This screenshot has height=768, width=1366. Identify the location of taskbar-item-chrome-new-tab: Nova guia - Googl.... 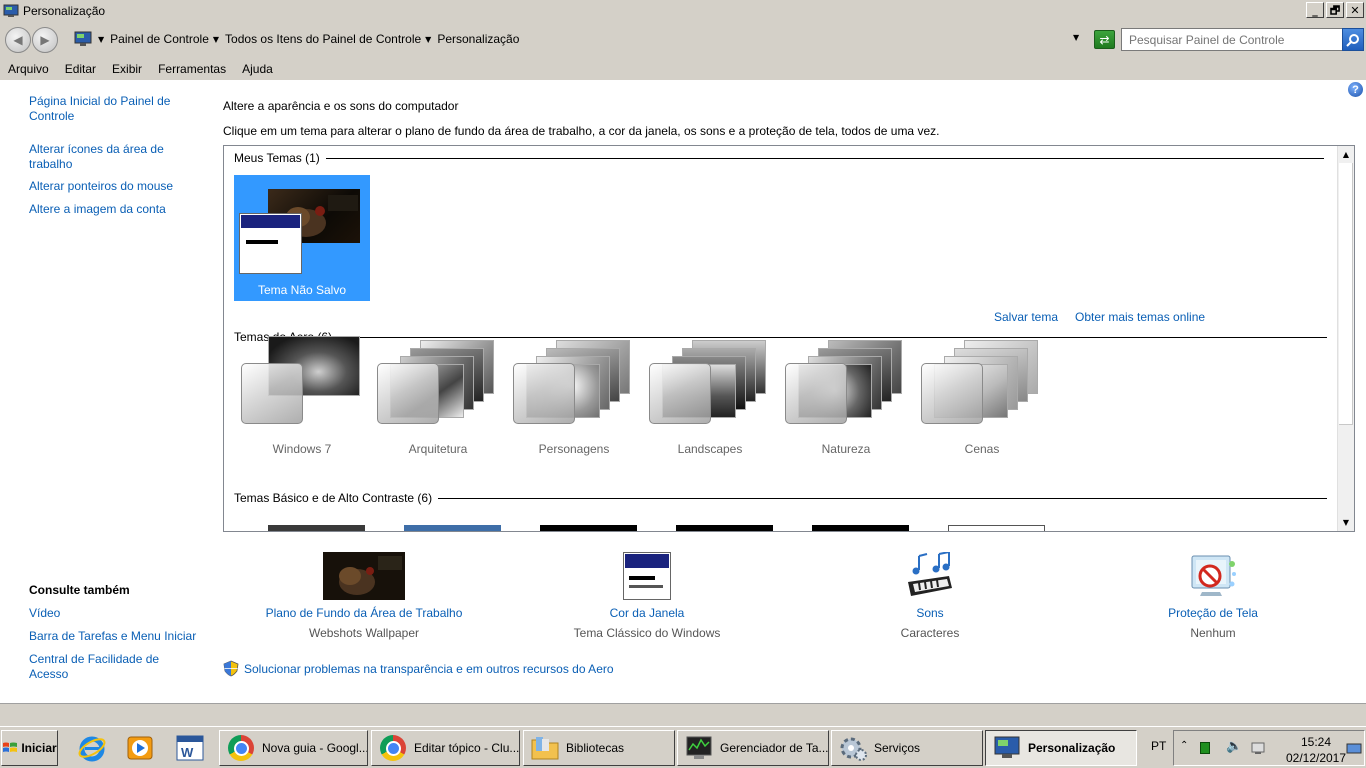
(293, 748).